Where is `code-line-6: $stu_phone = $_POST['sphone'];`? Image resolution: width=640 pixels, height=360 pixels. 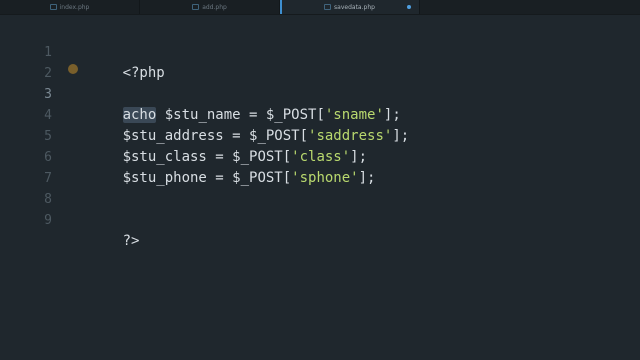 code-line-6: $stu_phone = $_POST['sphone']; is located at coordinates (224, 178).